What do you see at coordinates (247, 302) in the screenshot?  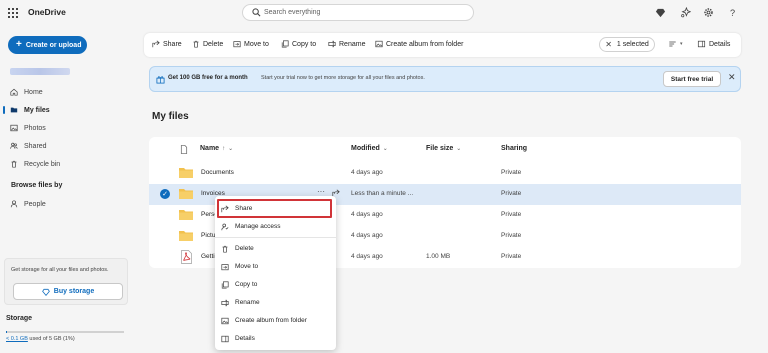 I see `menu-item-label: Rename` at bounding box center [247, 302].